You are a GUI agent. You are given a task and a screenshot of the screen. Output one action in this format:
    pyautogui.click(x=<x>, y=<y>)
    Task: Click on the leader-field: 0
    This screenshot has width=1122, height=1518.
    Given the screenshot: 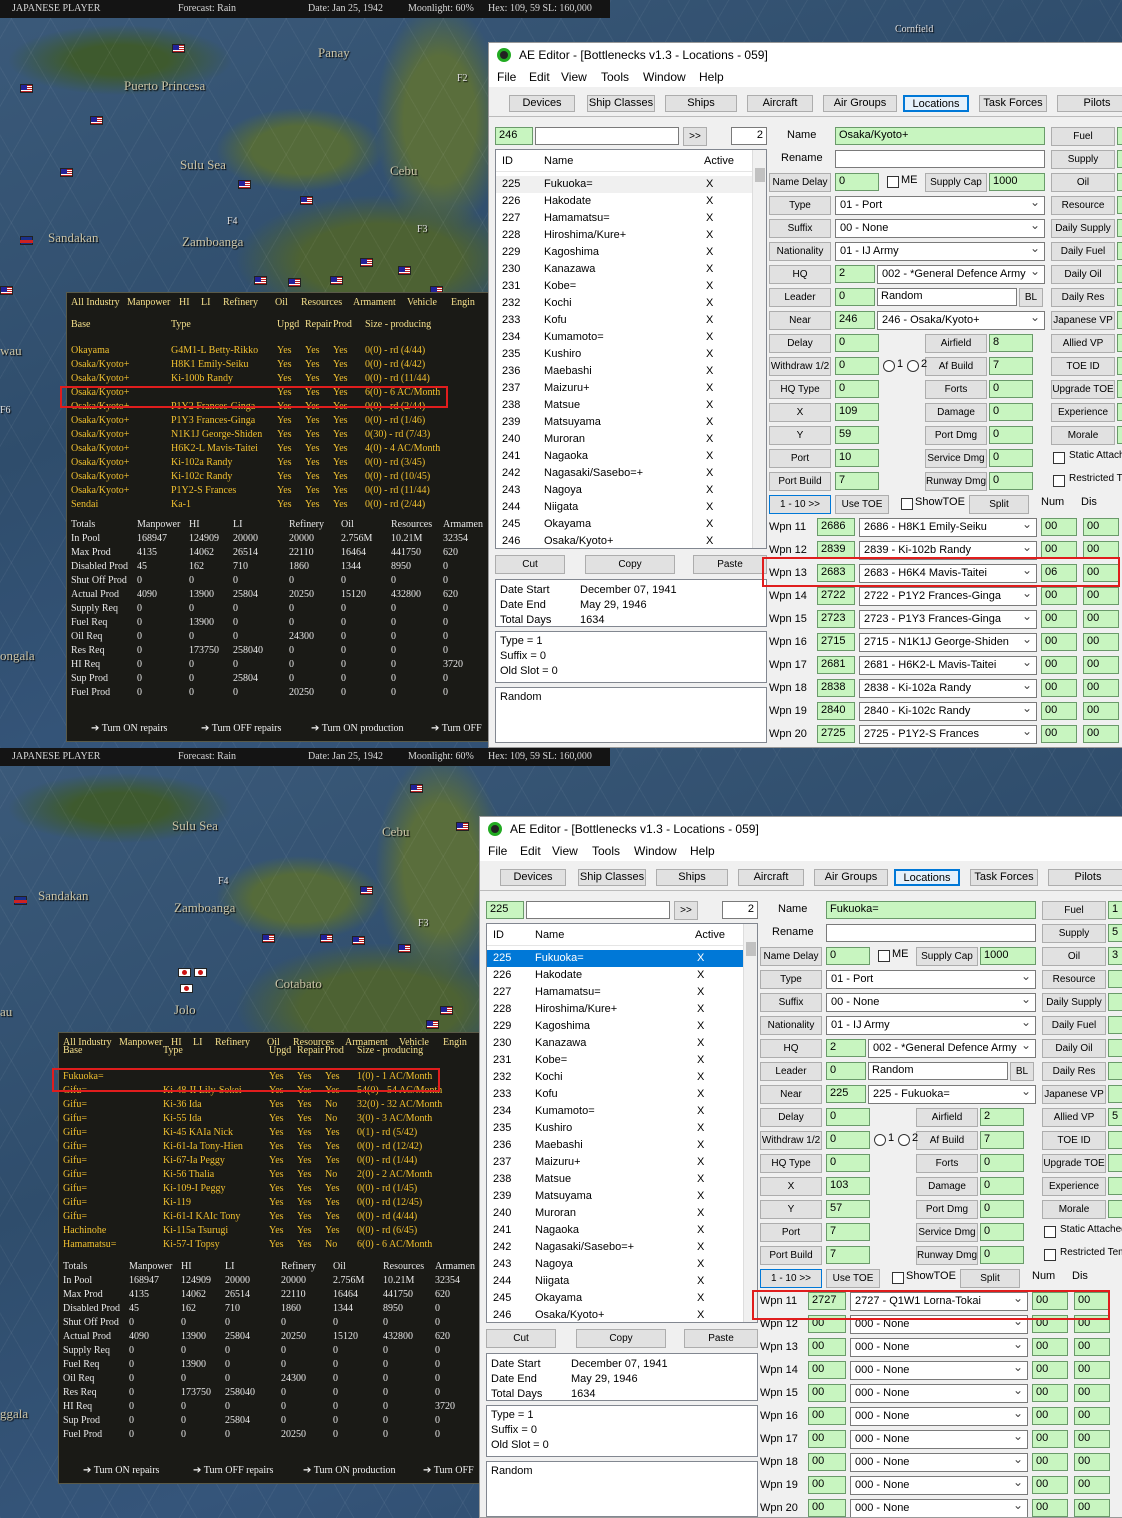 What is the action you would take?
    pyautogui.click(x=846, y=1071)
    